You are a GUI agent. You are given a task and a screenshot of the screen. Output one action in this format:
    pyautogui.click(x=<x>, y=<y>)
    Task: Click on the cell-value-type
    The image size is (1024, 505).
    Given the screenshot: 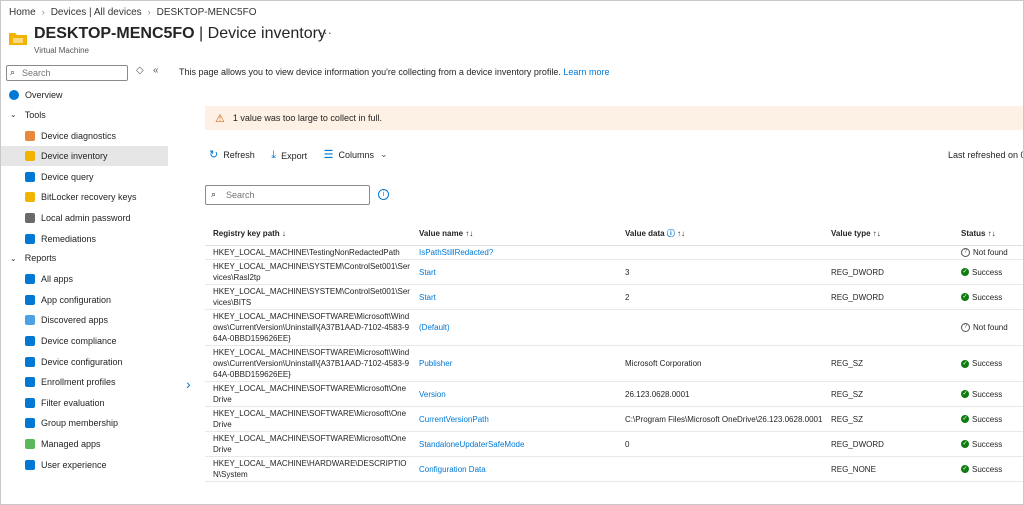 What is the action you would take?
    pyautogui.click(x=888, y=327)
    